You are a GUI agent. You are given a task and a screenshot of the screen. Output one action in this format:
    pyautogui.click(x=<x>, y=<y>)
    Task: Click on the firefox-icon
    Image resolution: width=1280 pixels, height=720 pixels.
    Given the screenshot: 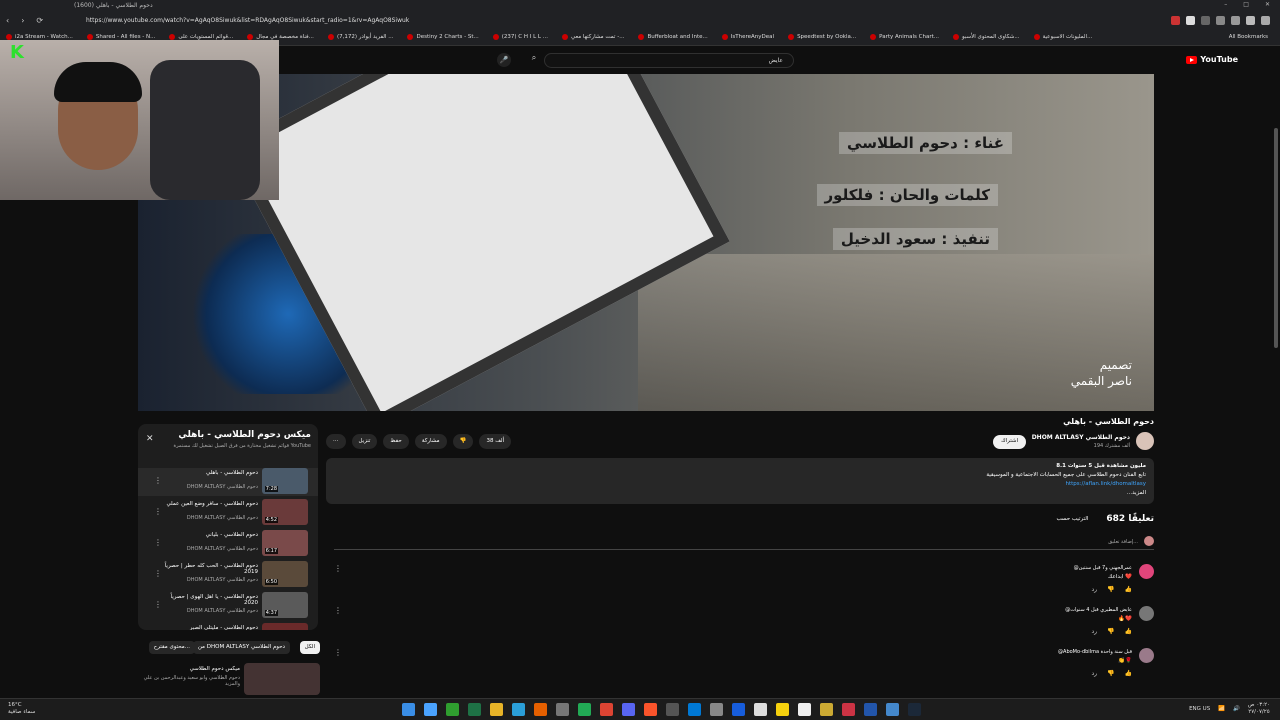 What is the action you would take?
    pyautogui.click(x=540, y=709)
    